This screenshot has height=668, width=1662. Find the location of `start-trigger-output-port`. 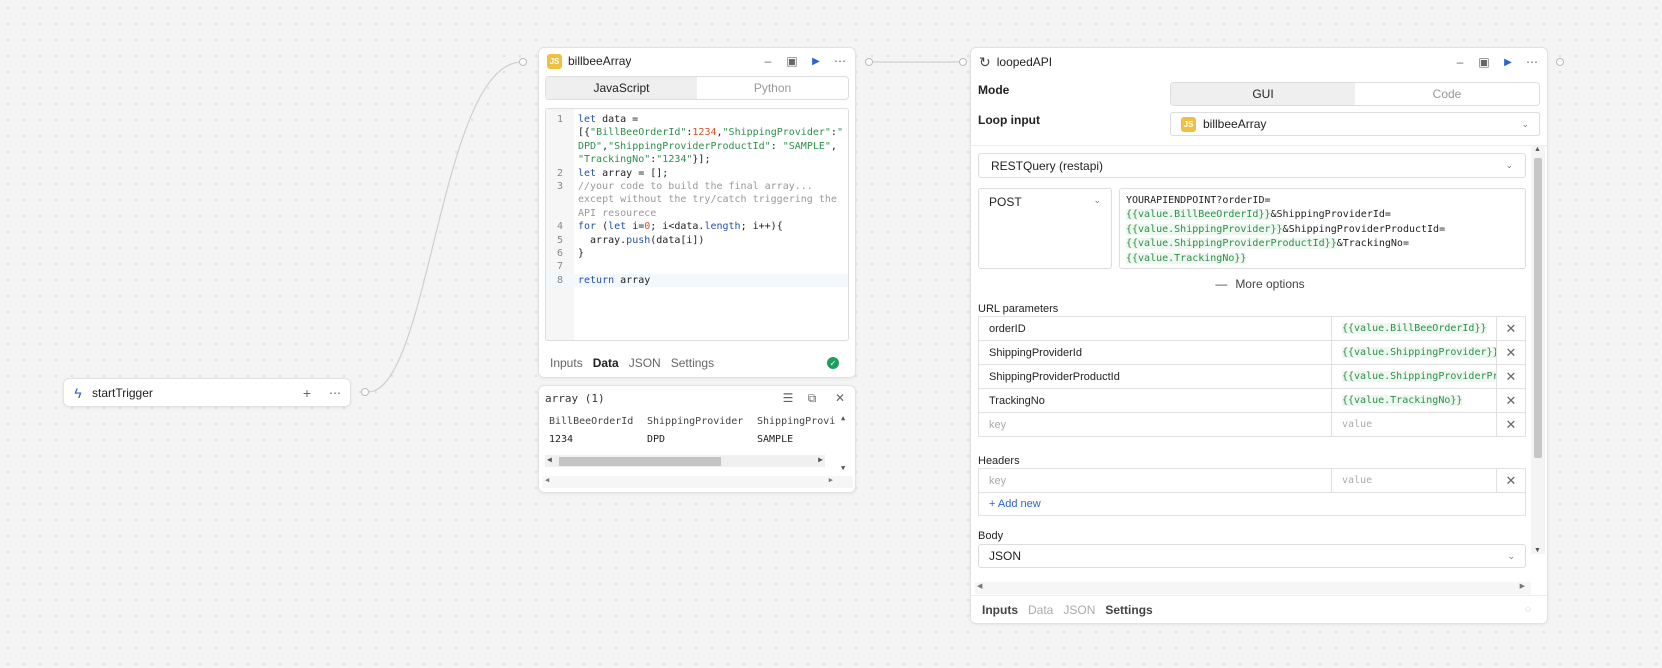

start-trigger-output-port is located at coordinates (365, 392).